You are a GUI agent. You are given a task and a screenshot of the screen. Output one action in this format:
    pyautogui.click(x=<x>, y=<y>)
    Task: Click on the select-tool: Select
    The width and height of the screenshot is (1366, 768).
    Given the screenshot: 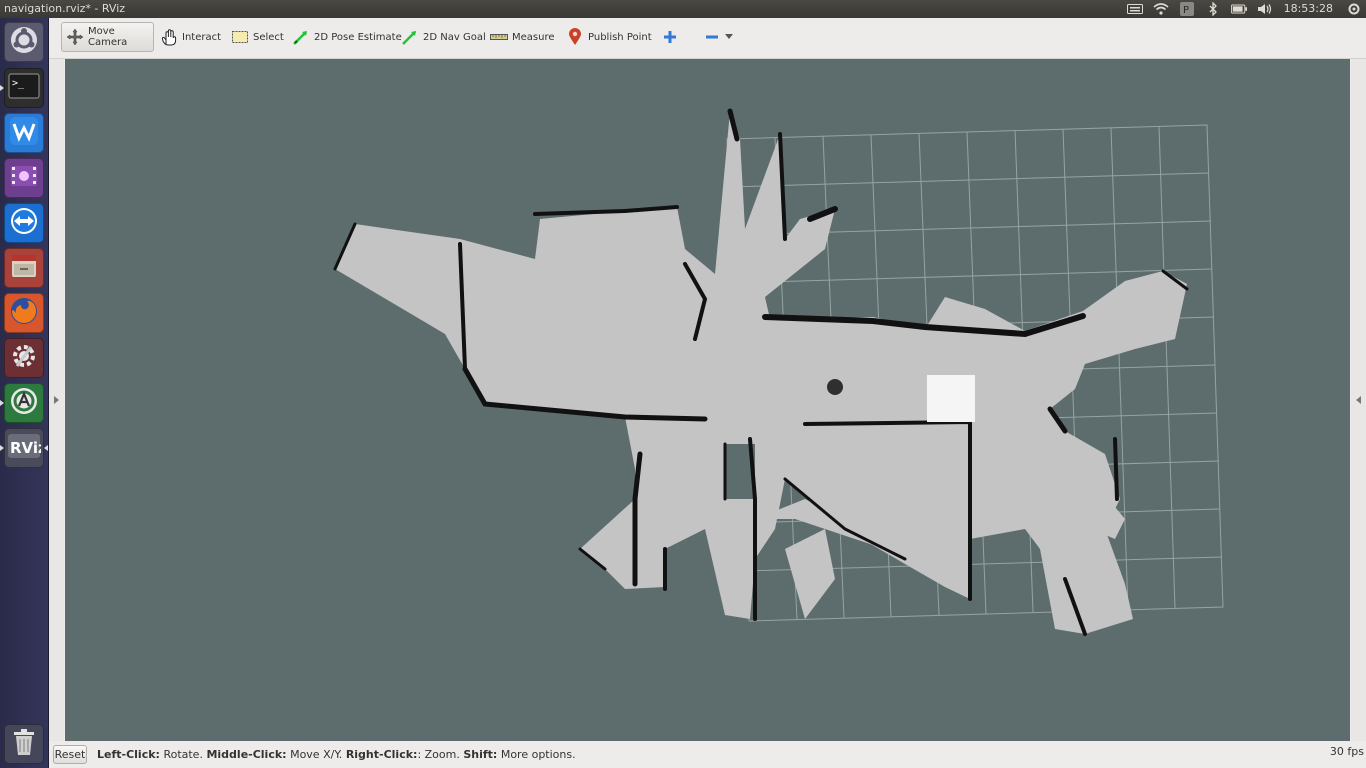 What is the action you would take?
    pyautogui.click(x=257, y=37)
    